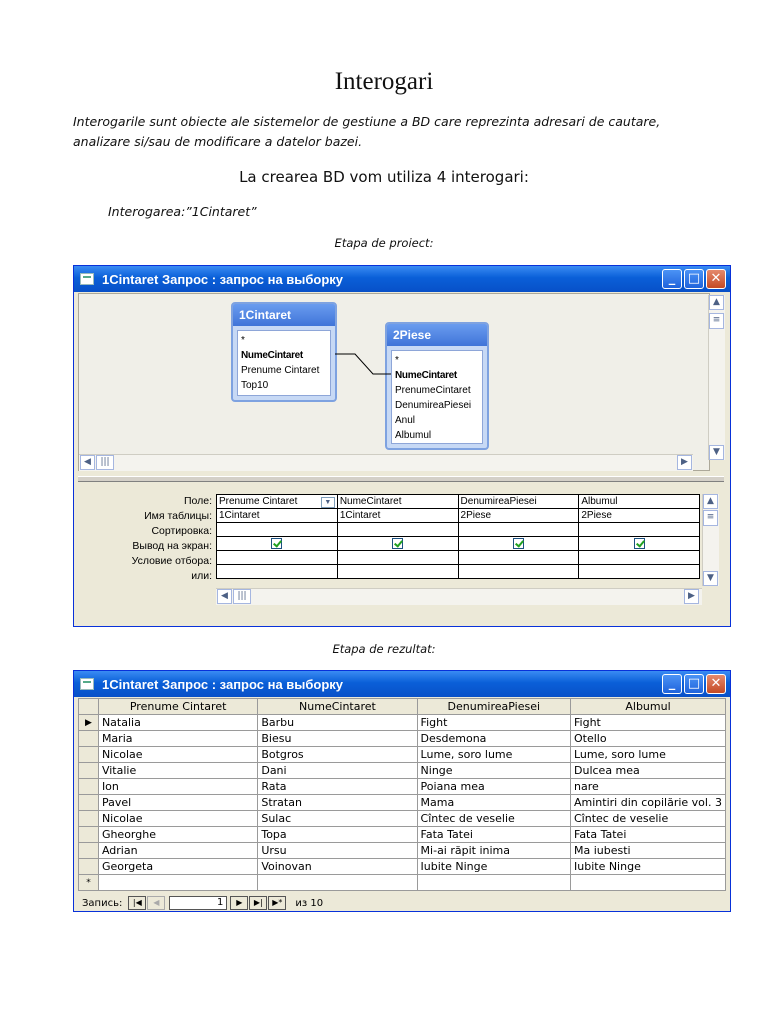 The image size is (768, 1024). I want to click on table-pane-hscrollbar: ◀ ||| ▶, so click(386, 462).